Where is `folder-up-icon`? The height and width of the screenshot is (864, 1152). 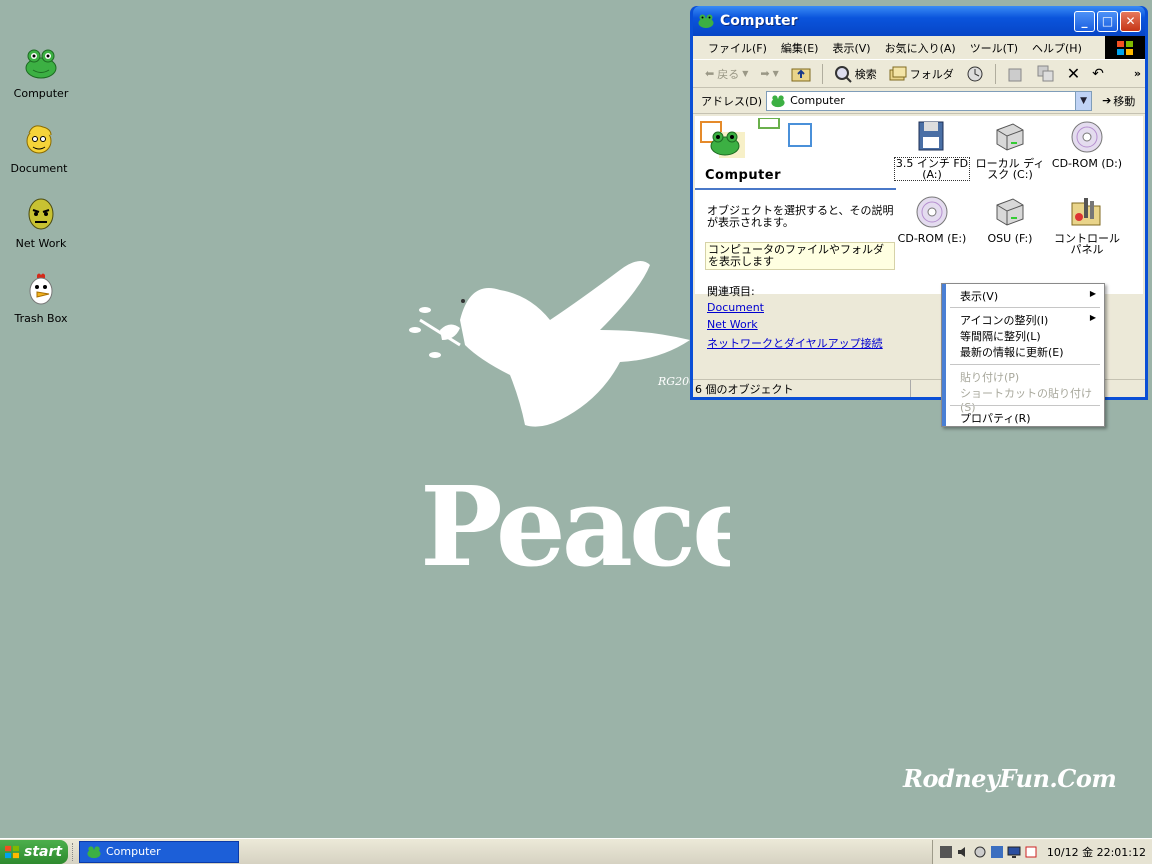
folder-up-icon is located at coordinates (801, 74).